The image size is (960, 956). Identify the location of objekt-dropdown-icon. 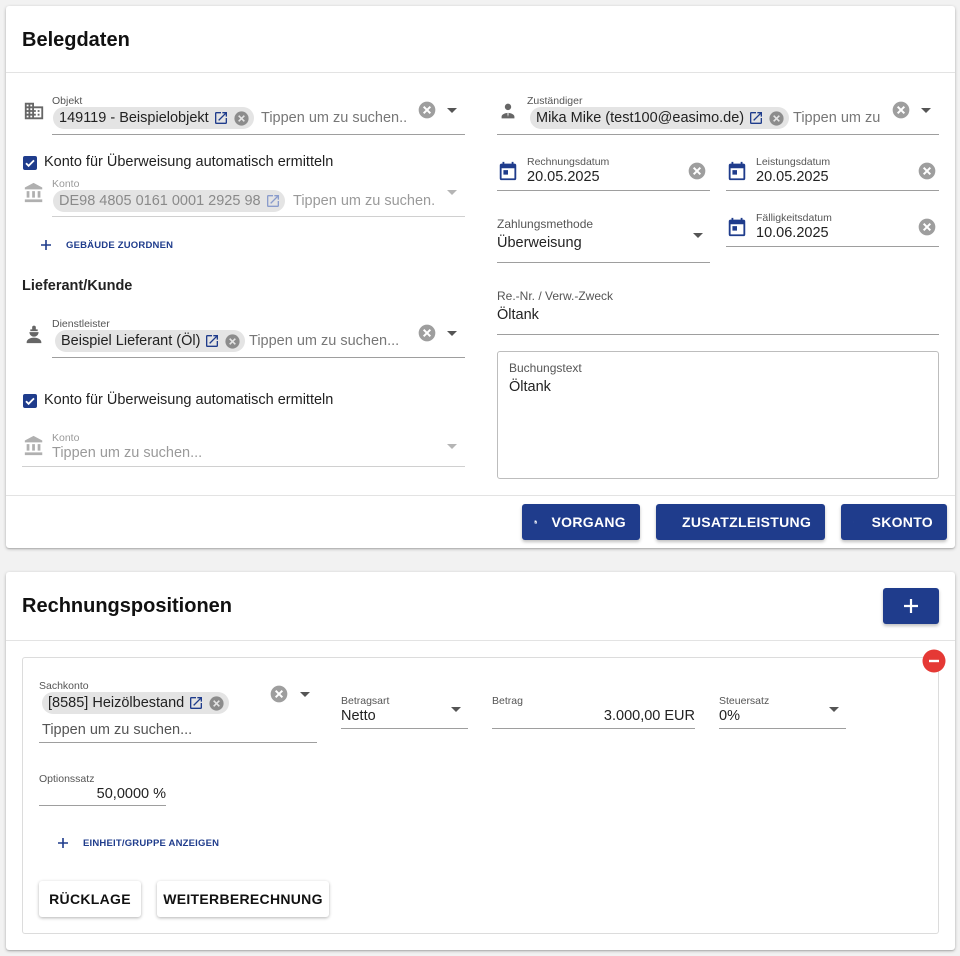
(452, 110).